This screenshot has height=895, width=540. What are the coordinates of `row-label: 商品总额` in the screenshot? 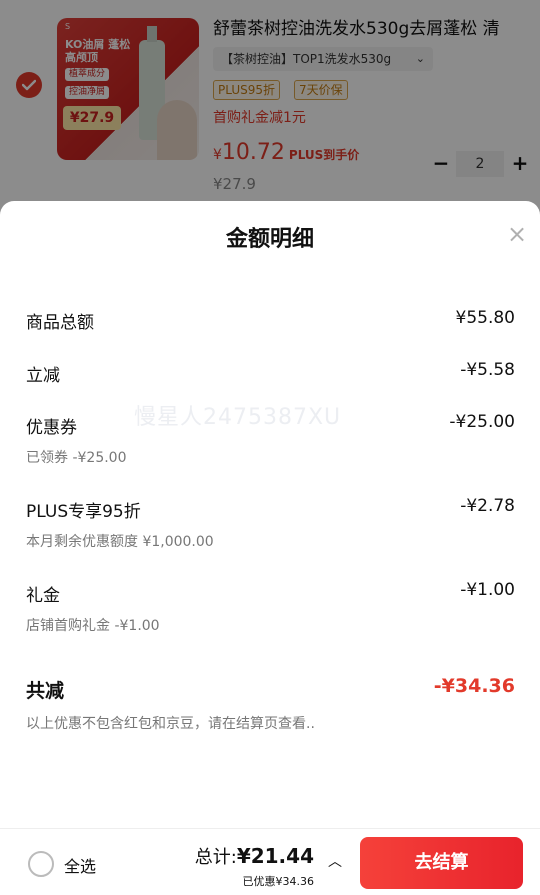 It's located at (60, 323).